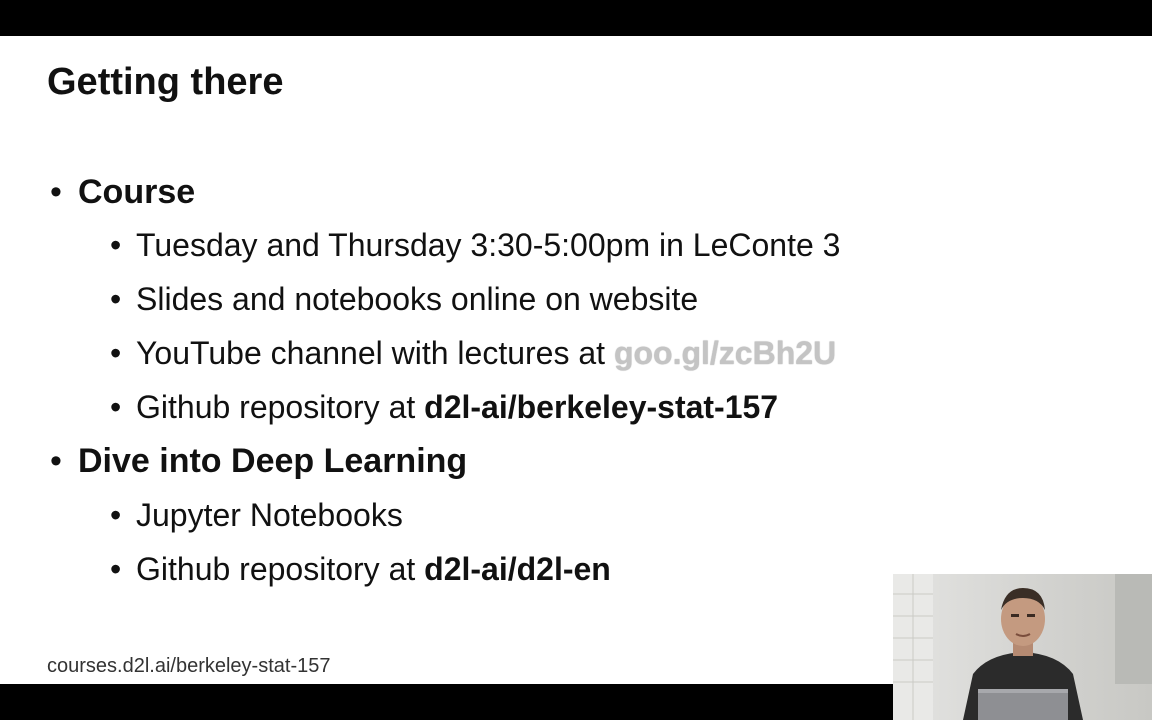  What do you see at coordinates (417, 299) in the screenshot?
I see `bullet-text: Slides and notebooks online on website` at bounding box center [417, 299].